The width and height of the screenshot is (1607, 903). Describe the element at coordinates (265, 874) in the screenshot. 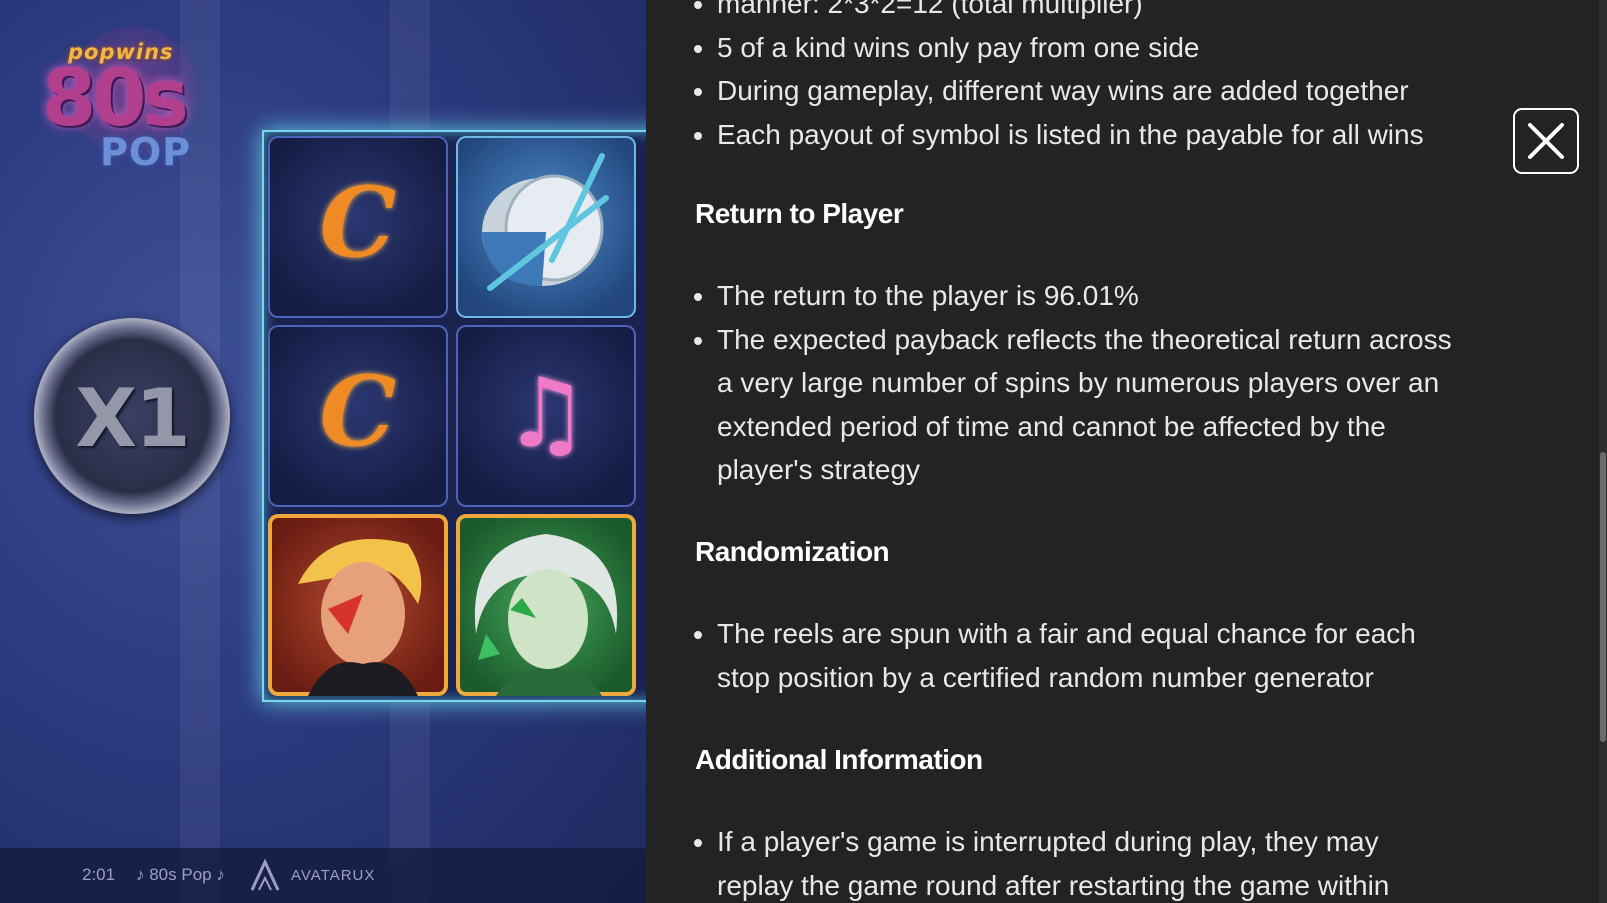

I see `avatarux-logo-icon` at that location.